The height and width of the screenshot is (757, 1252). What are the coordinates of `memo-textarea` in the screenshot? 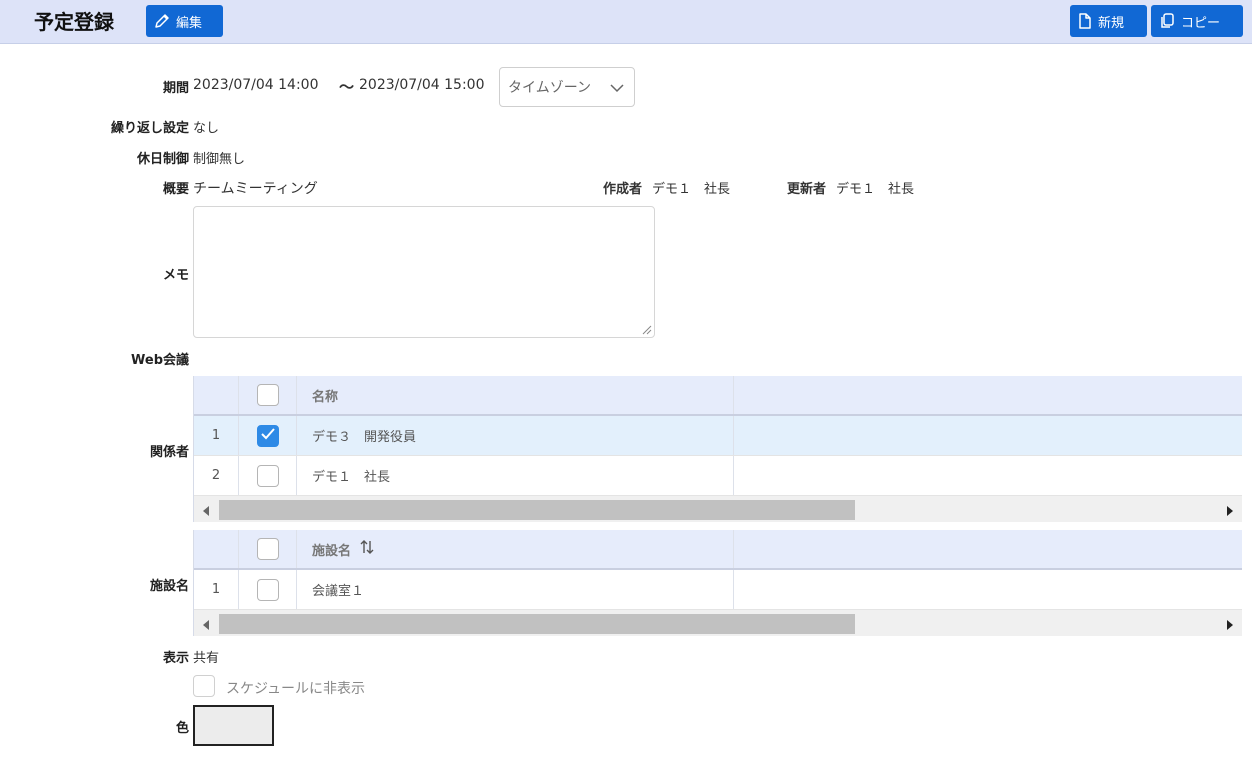 It's located at (424, 272).